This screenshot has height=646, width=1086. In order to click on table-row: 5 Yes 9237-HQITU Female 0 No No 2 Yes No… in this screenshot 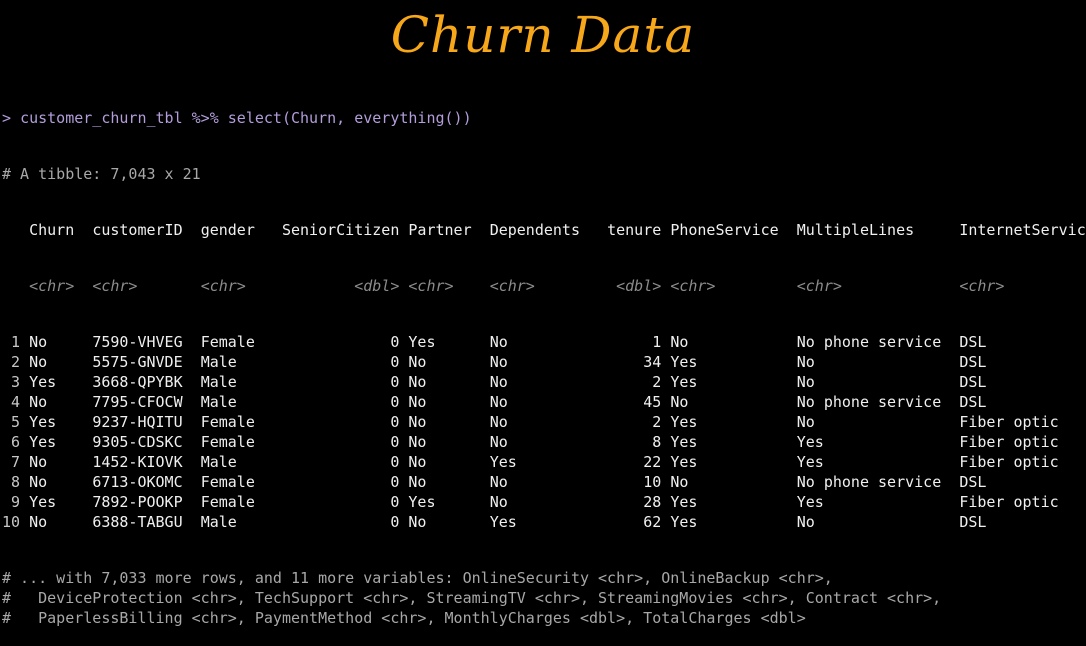, I will do `click(544, 422)`.